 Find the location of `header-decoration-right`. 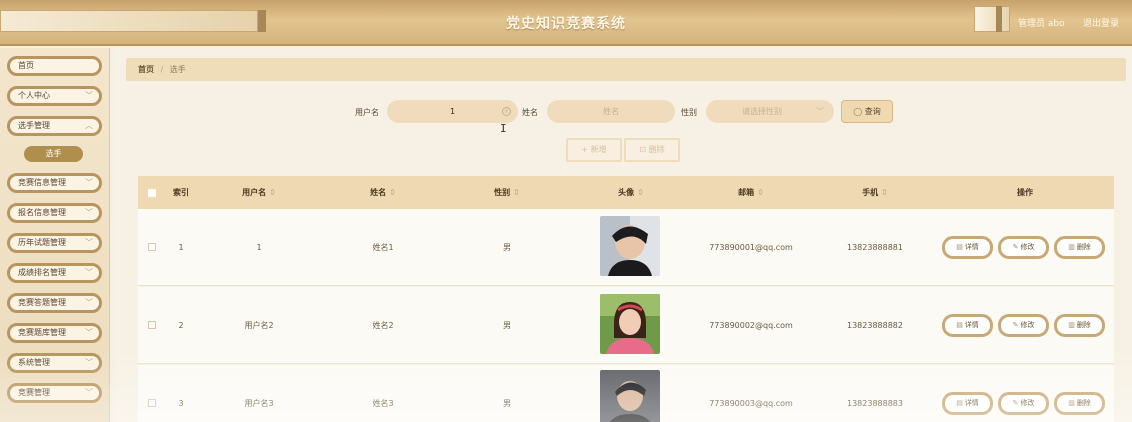

header-decoration-right is located at coordinates (992, 19).